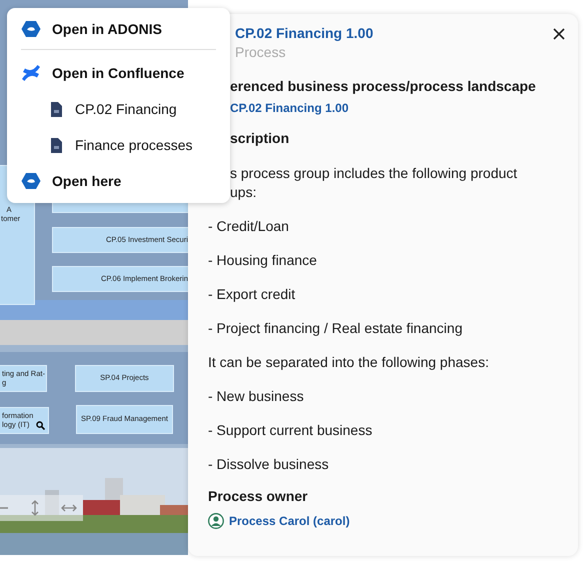 The image size is (585, 563). I want to click on minus-icon, so click(4, 508).